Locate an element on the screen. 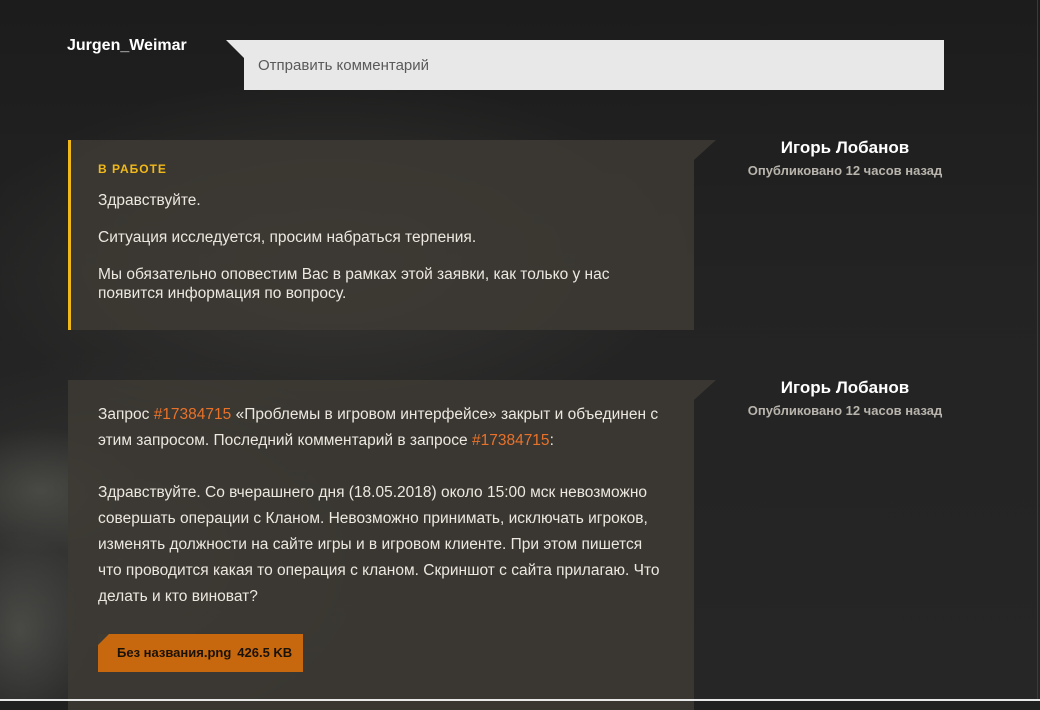 This screenshot has height=710, width=1040. comment-box-tail is located at coordinates (235, 49).